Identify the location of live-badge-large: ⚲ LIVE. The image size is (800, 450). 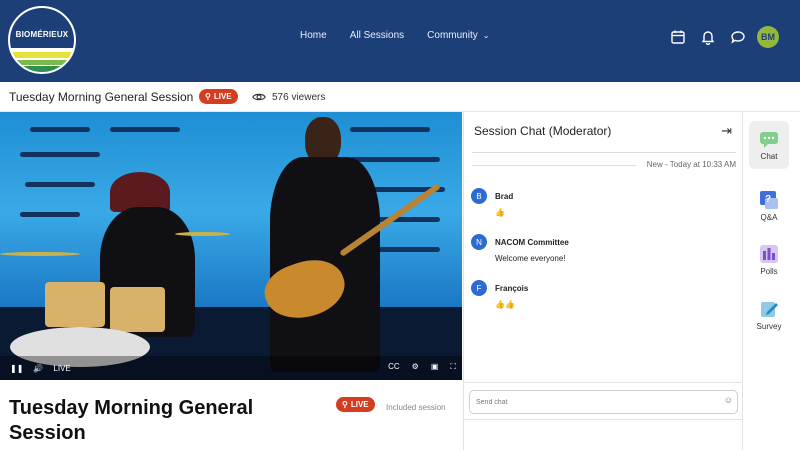
(355, 404).